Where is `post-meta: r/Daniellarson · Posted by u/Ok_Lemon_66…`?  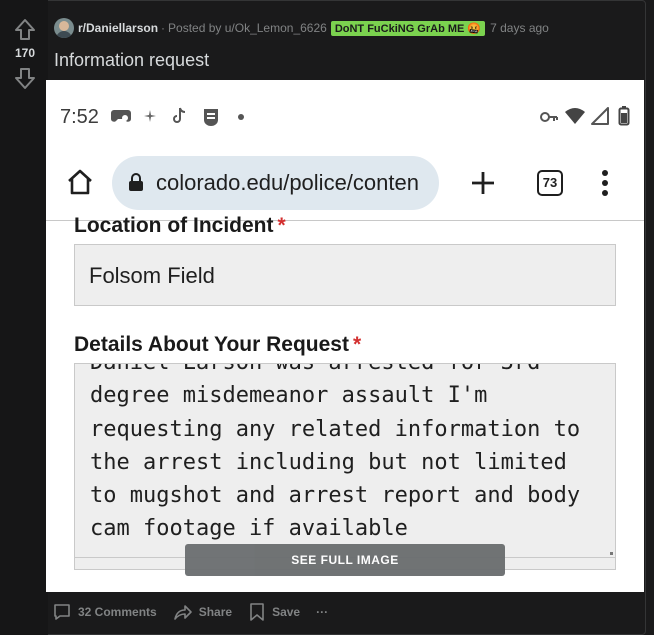
post-meta: r/Daniellarson · Posted by u/Ok_Lemon_66… is located at coordinates (301, 28).